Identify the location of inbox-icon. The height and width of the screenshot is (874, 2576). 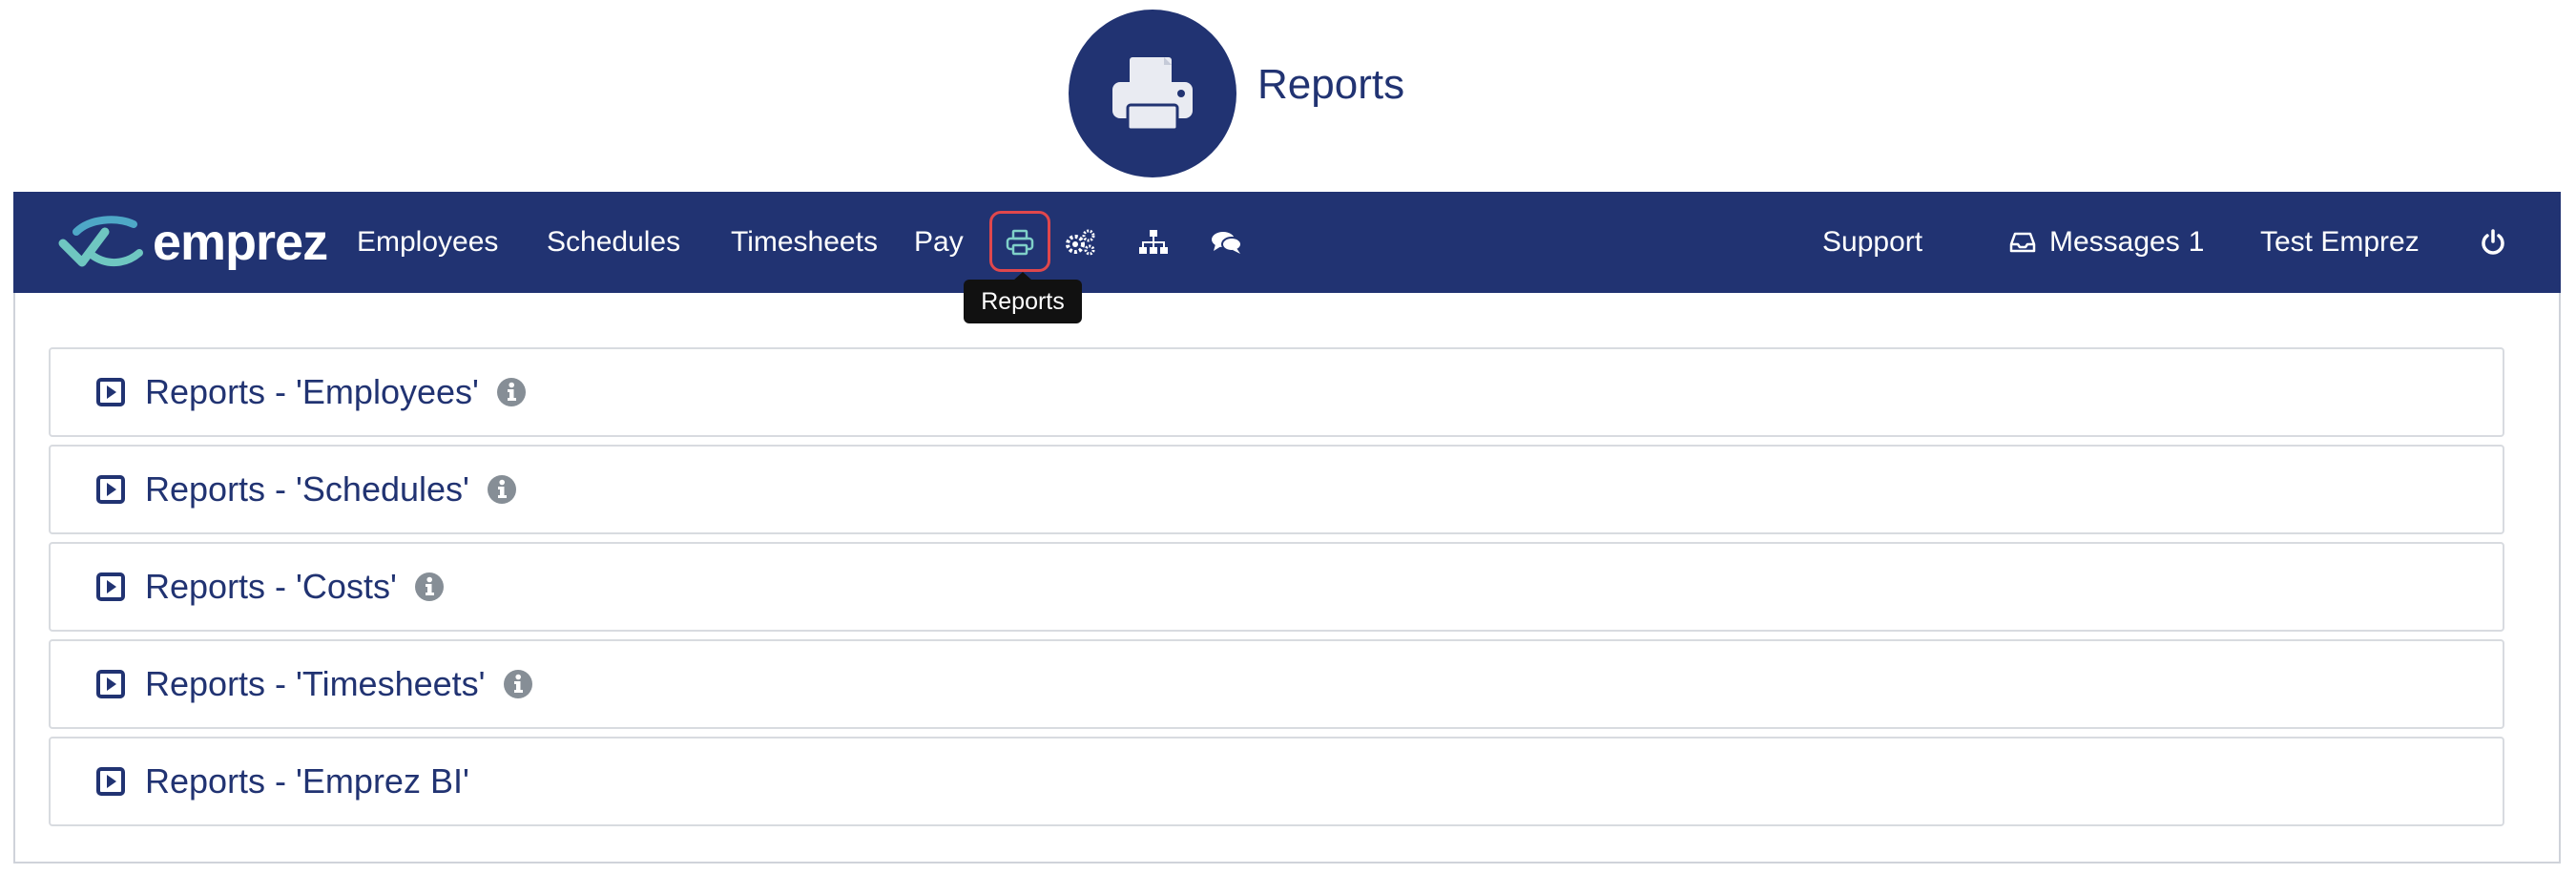
(2022, 242).